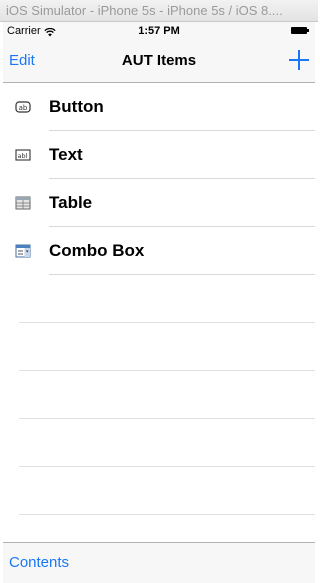 The height and width of the screenshot is (583, 320). What do you see at coordinates (23, 251) in the screenshot?
I see `combo-box-icon` at bounding box center [23, 251].